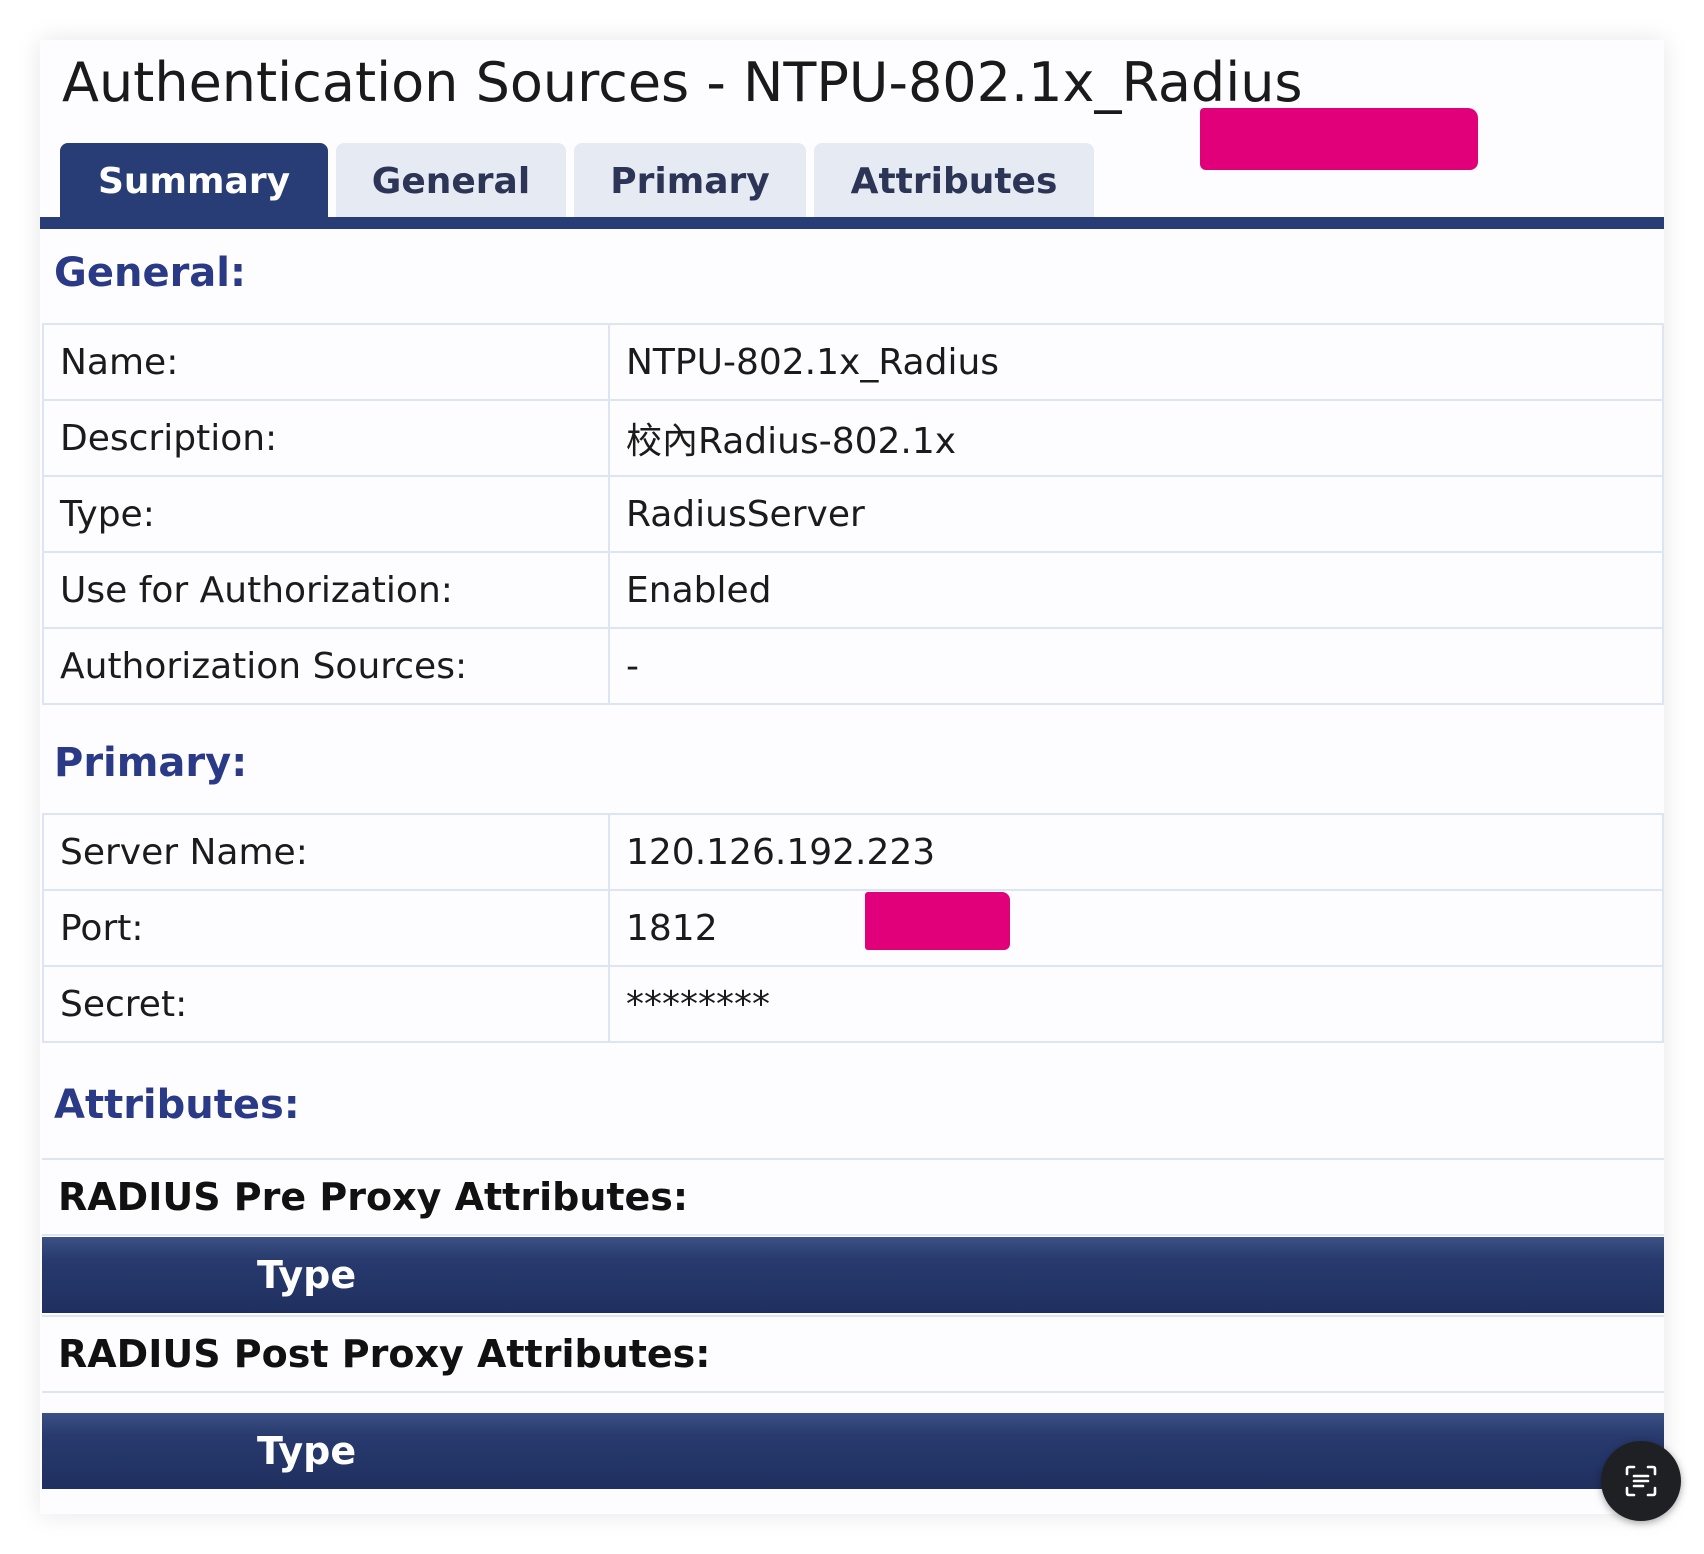 This screenshot has width=1704, height=1554. I want to click on table-row: Type: RadiusServer, so click(853, 514).